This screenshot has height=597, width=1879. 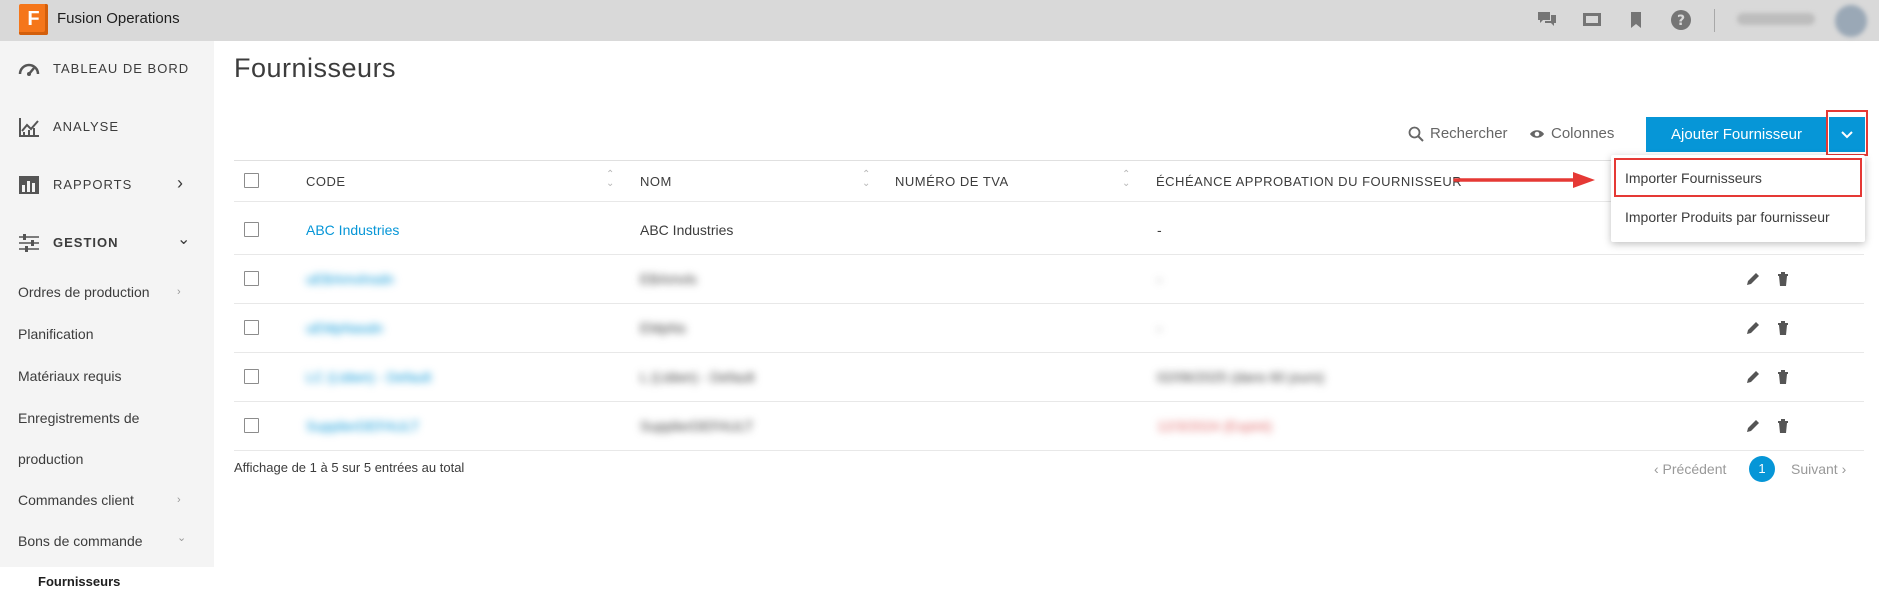 I want to click on column-header-tva: NUMÉRO DE TVA, so click(x=952, y=181).